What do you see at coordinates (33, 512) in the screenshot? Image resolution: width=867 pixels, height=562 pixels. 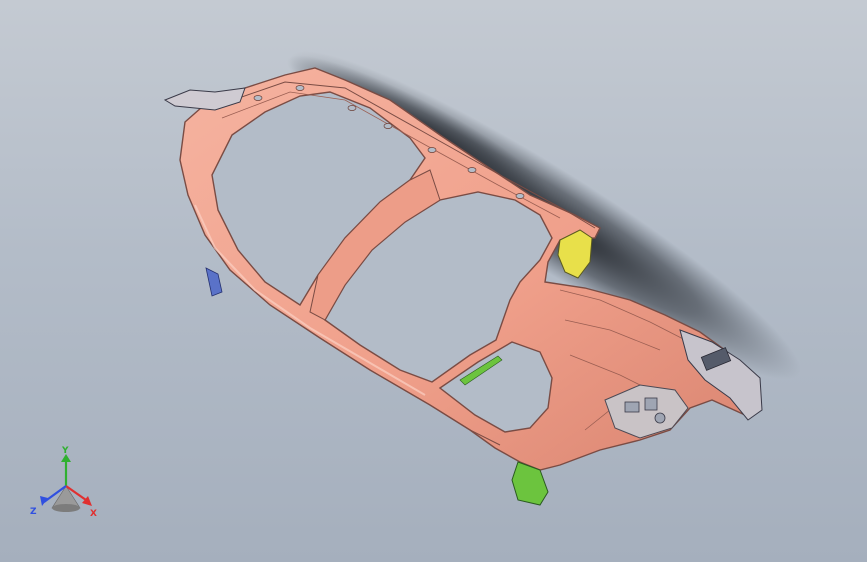 I see `z-axis-label: Z` at bounding box center [33, 512].